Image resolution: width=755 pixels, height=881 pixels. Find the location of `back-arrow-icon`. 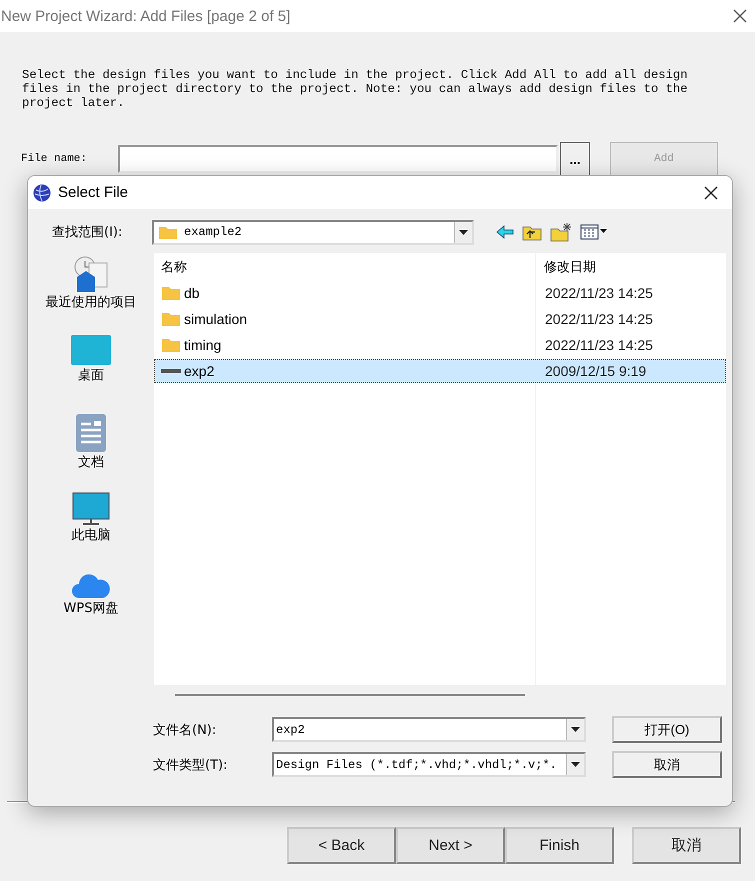

back-arrow-icon is located at coordinates (505, 232).